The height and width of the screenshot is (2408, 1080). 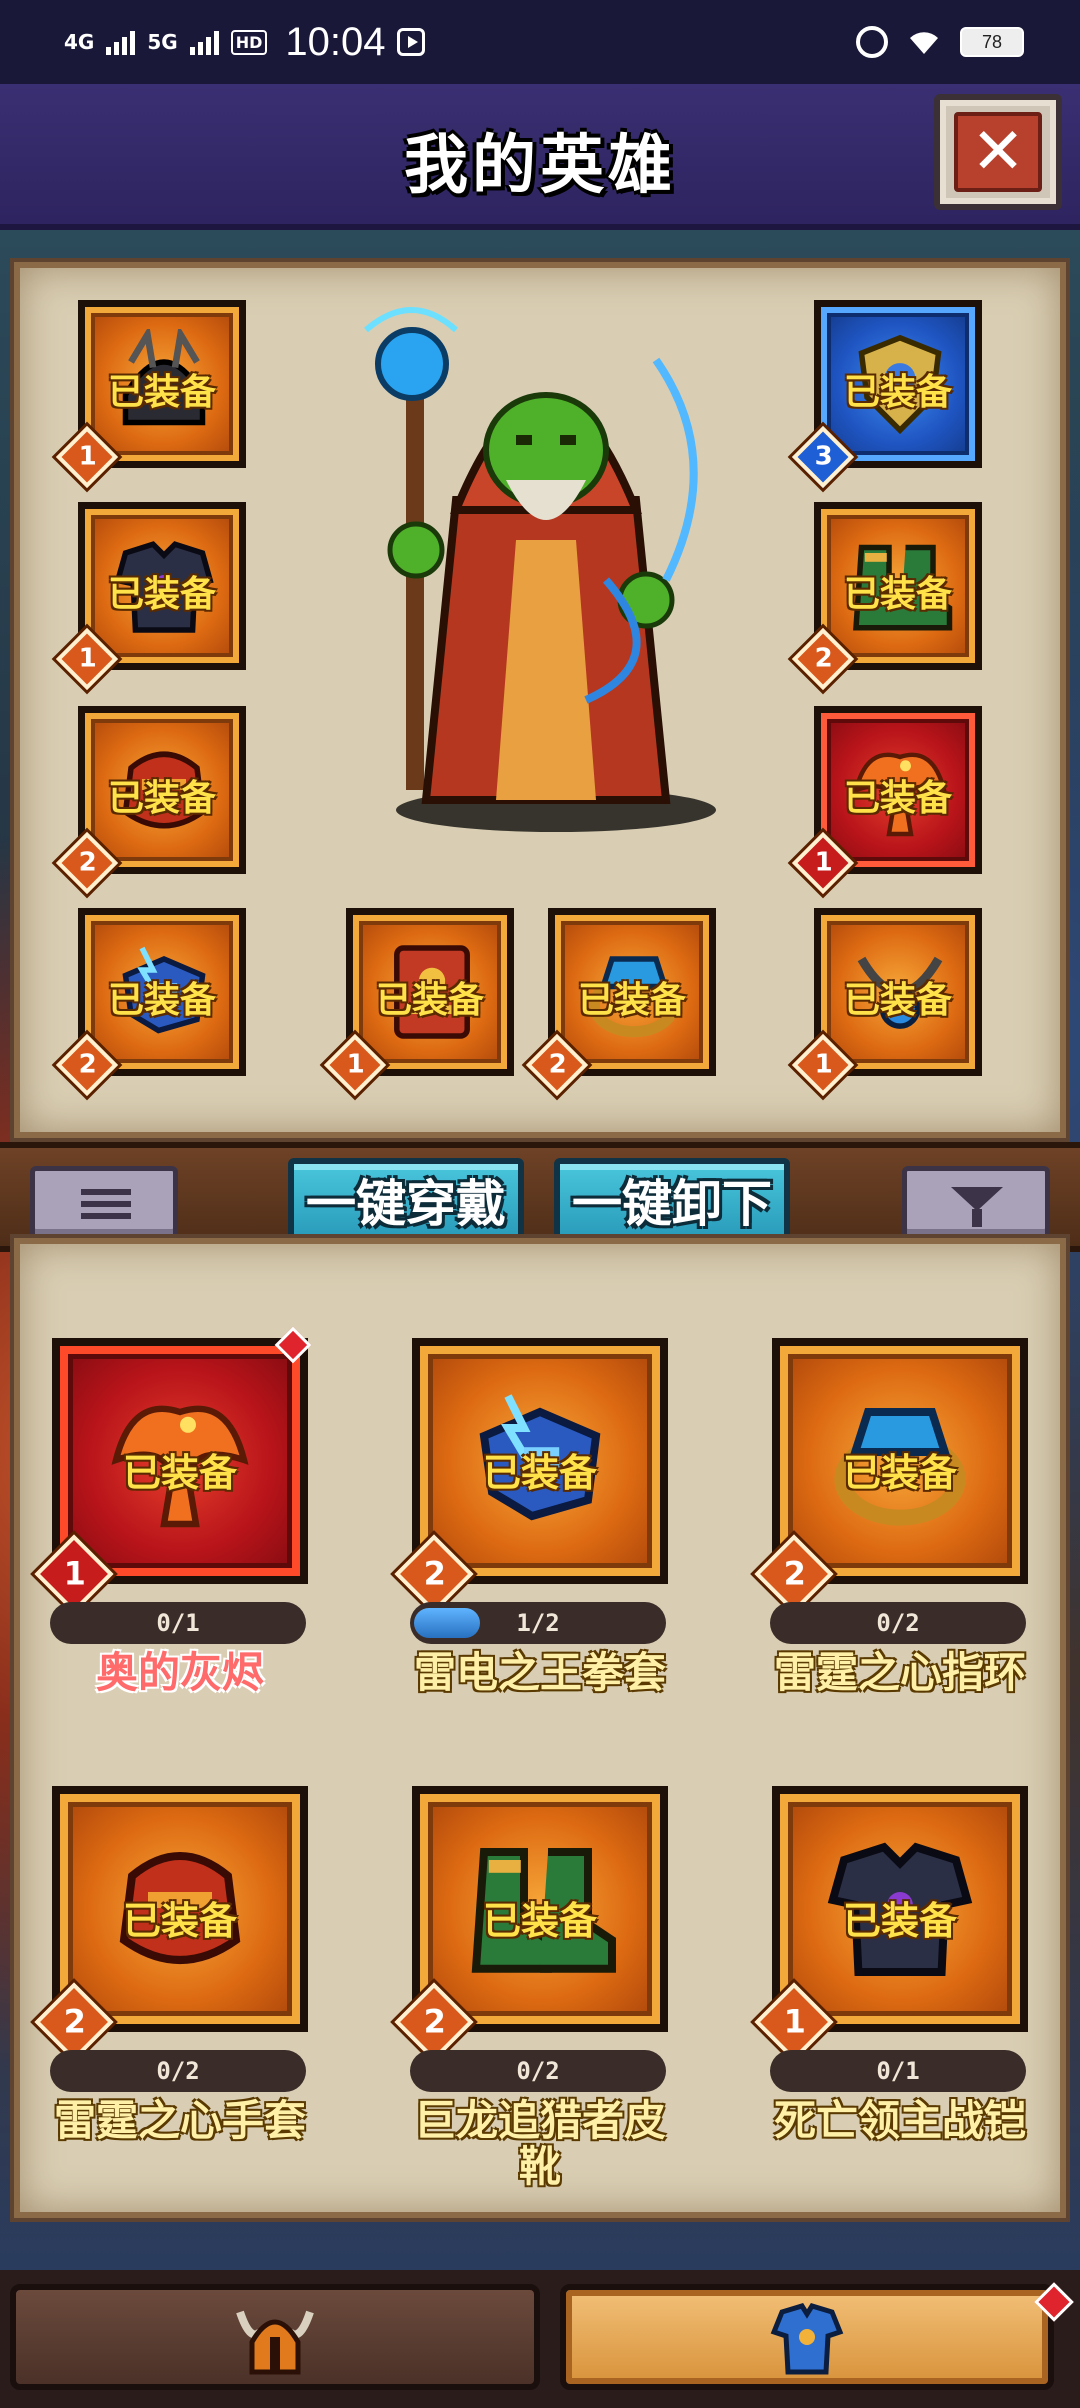 What do you see at coordinates (992, 42) in the screenshot?
I see `battery-indicator: 78` at bounding box center [992, 42].